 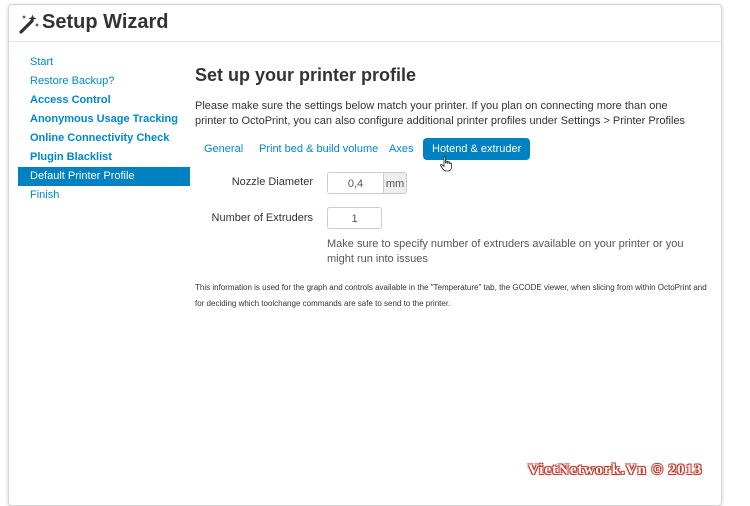 What do you see at coordinates (272, 182) in the screenshot?
I see `nozzle-diameter-label: Nozzle Diameter` at bounding box center [272, 182].